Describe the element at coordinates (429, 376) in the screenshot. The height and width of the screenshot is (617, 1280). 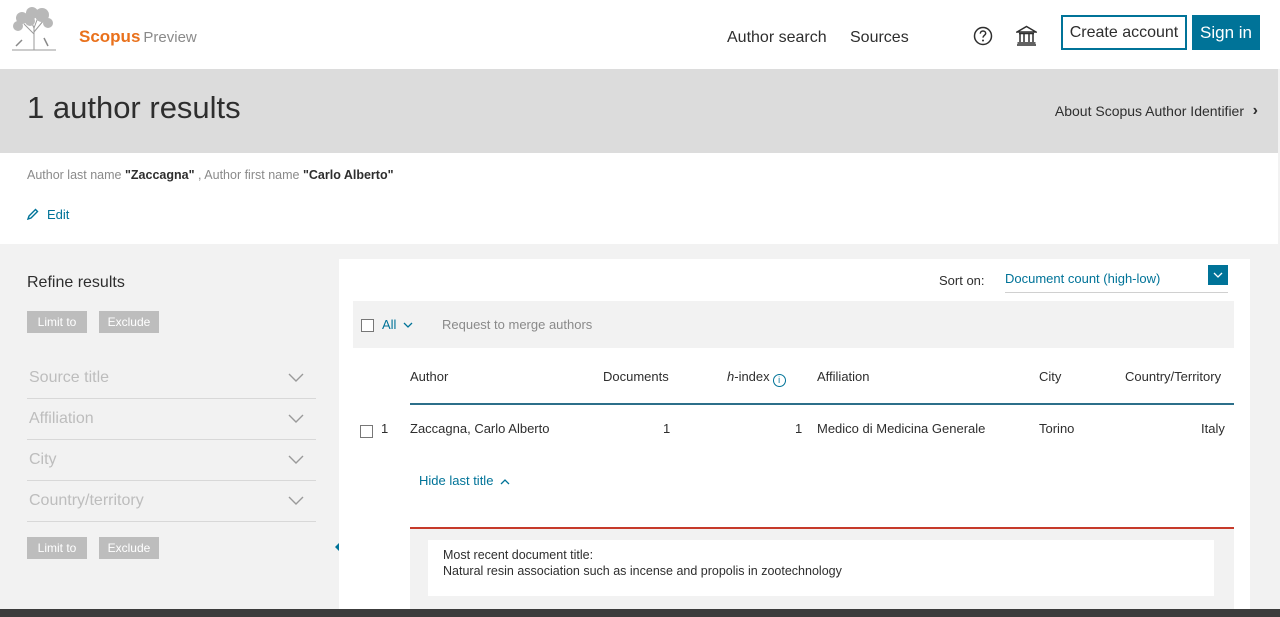
I see `column-header-author: Author` at that location.